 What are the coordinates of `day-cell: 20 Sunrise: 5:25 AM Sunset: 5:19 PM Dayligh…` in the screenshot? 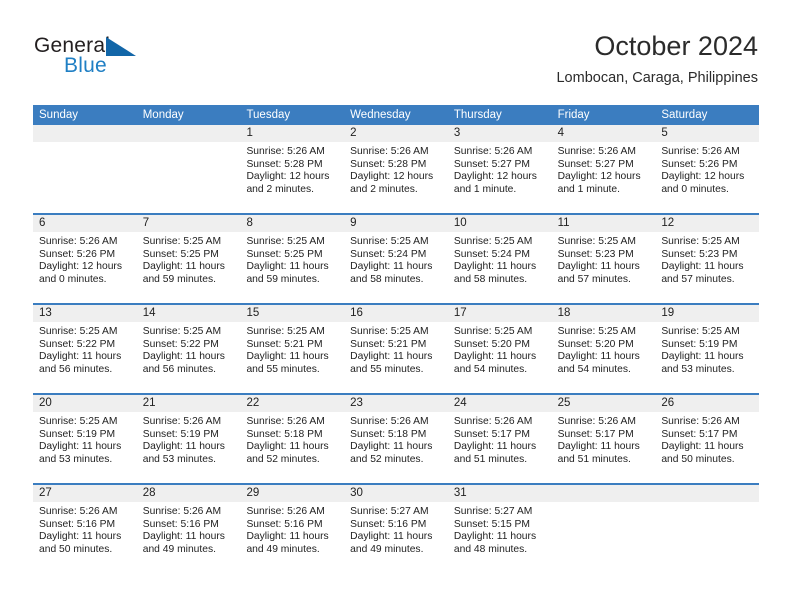 It's located at (85, 439).